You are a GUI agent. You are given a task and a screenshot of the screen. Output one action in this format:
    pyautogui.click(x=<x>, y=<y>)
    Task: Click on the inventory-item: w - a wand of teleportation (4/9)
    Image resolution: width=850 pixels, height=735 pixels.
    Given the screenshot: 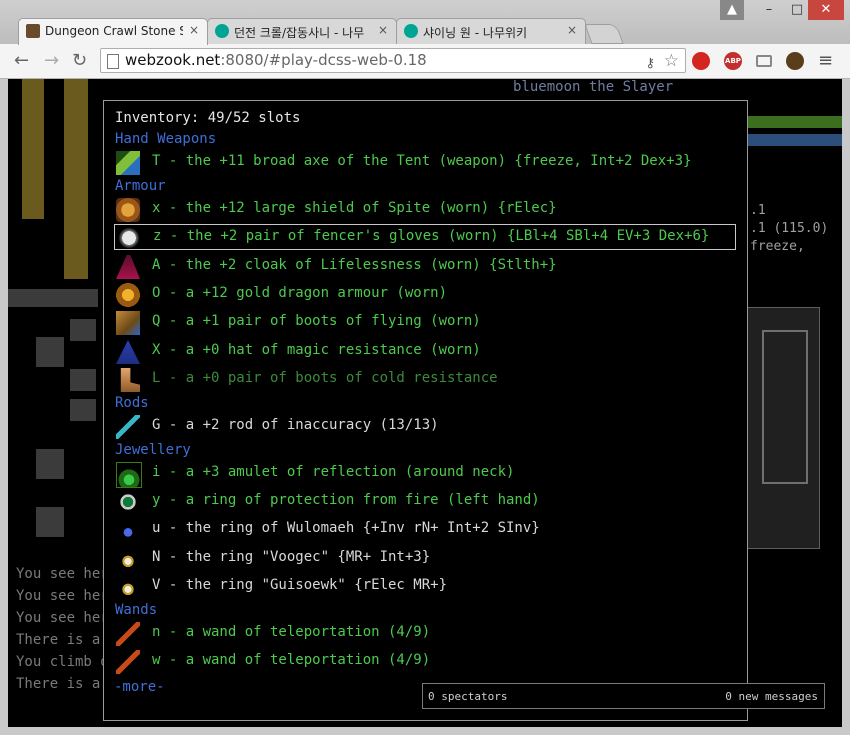 What is the action you would take?
    pyautogui.click(x=425, y=662)
    